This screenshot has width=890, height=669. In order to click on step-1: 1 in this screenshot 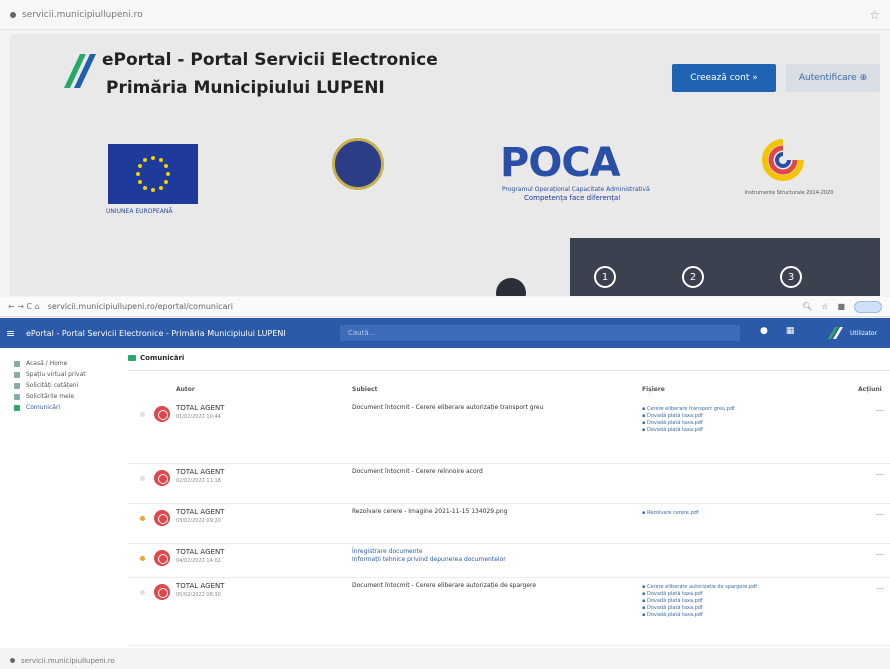, I will do `click(605, 277)`.